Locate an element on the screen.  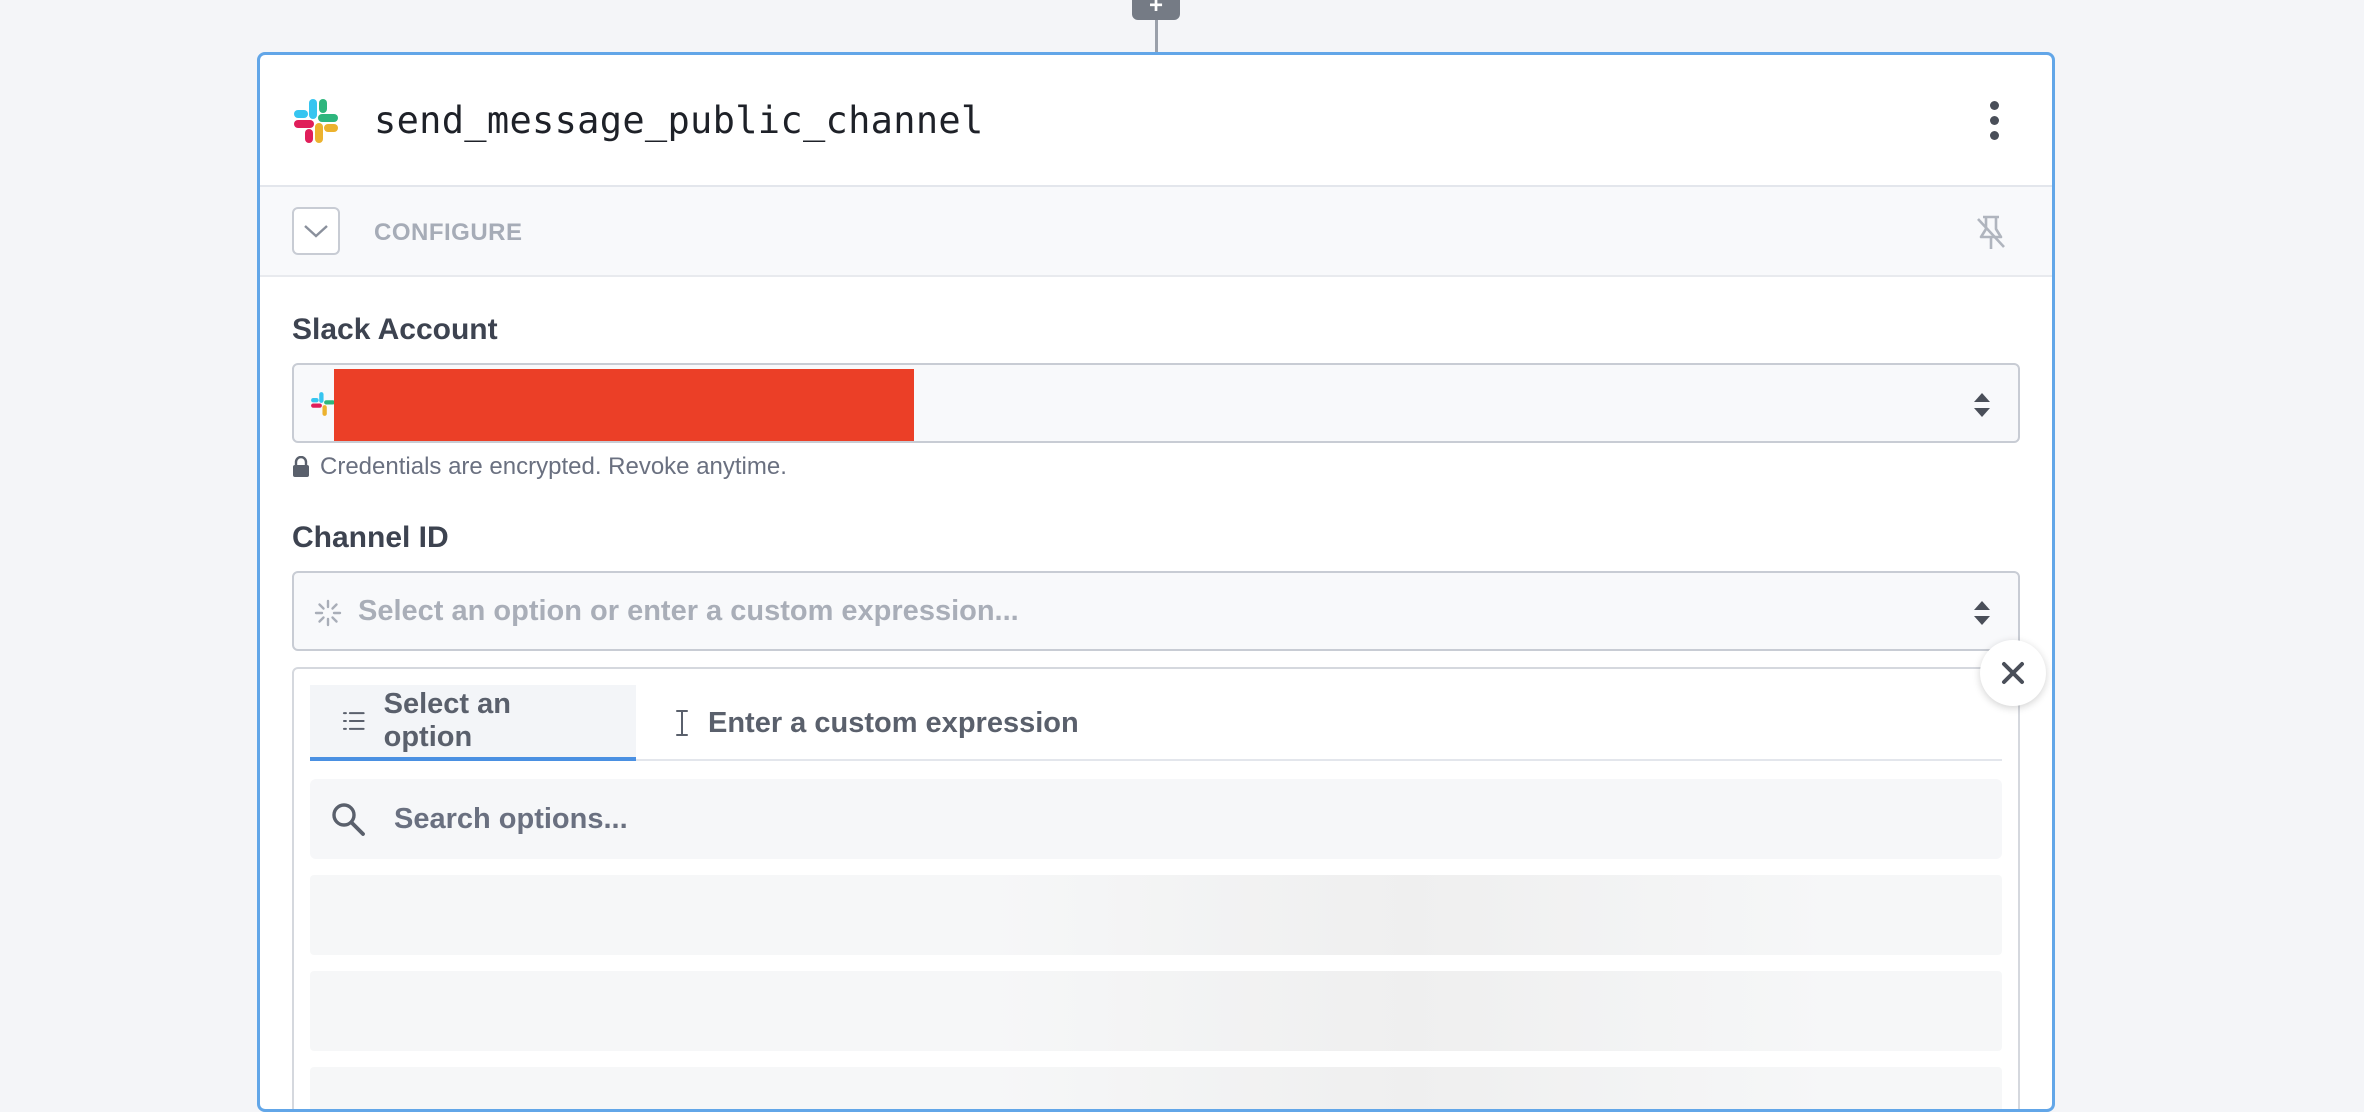
channel-id-label: Channel ID is located at coordinates (370, 537).